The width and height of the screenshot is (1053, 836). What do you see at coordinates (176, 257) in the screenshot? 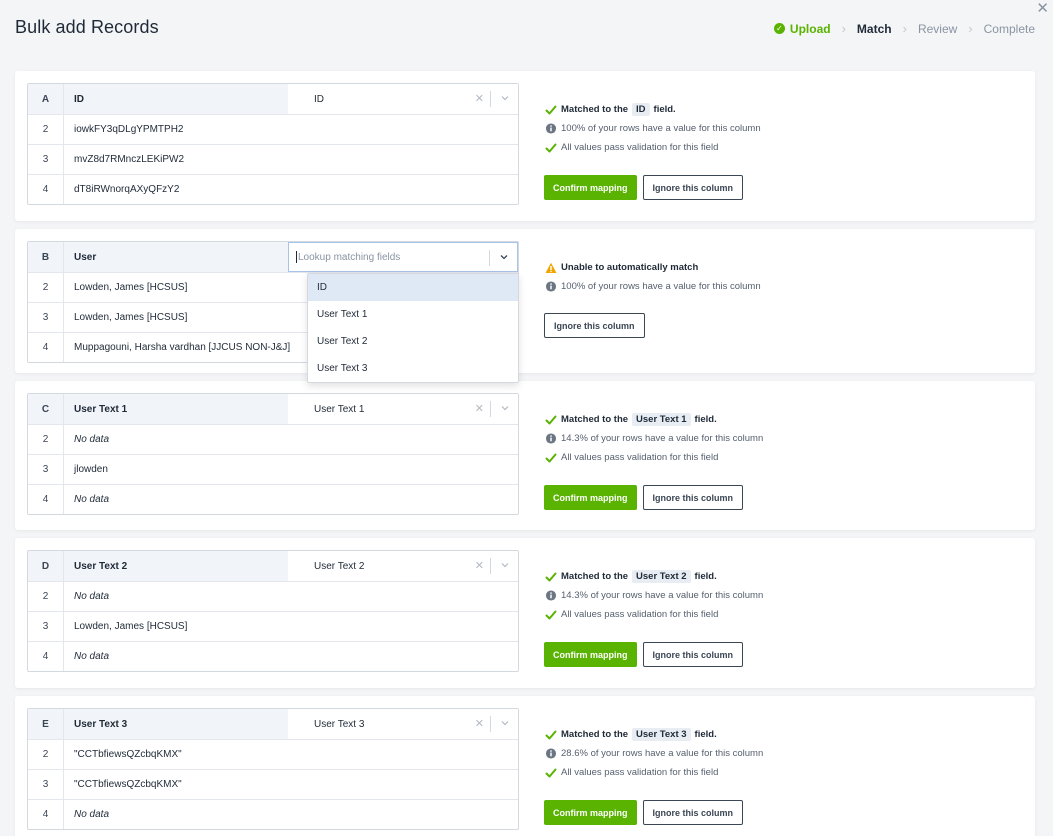
I see `column-name: User` at bounding box center [176, 257].